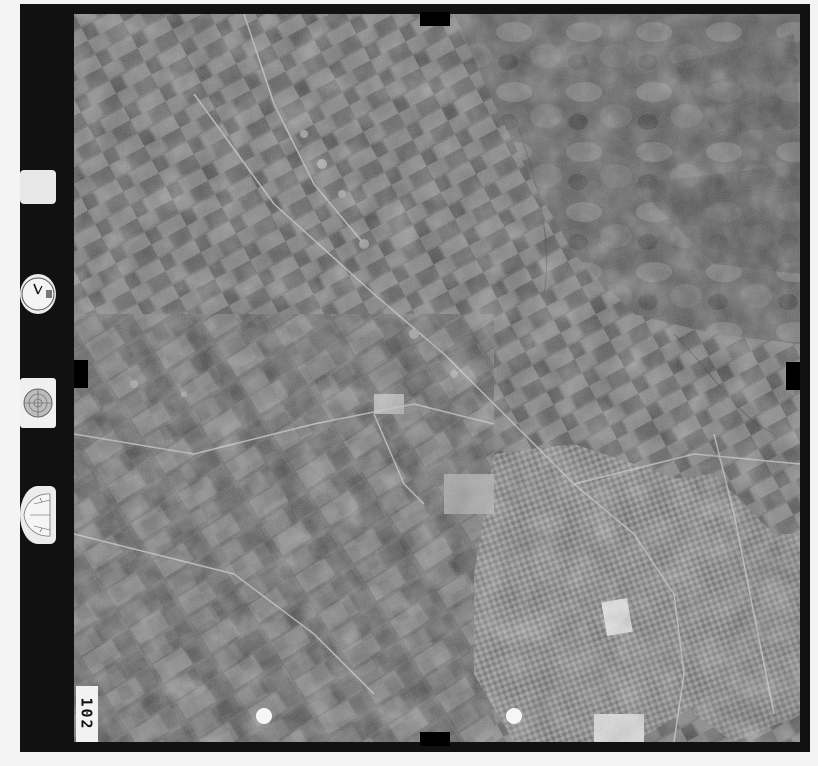  I want to click on clock-icon, so click(38, 294).